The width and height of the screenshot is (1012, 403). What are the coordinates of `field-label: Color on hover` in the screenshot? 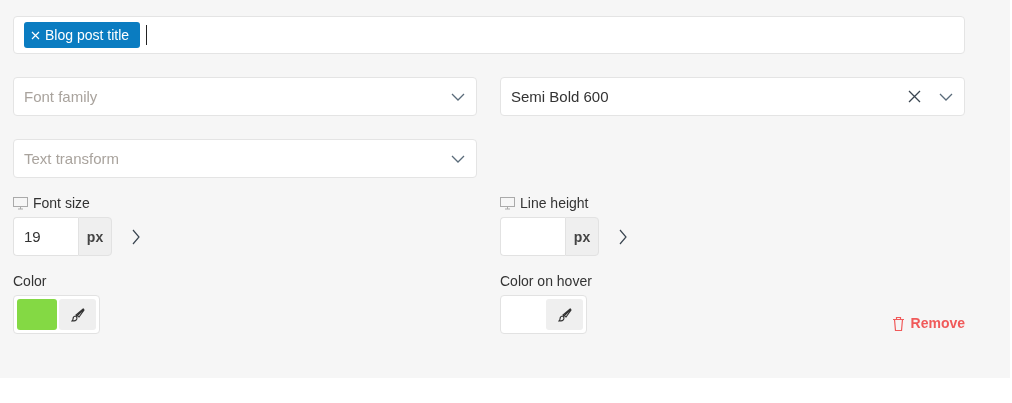 It's located at (546, 281).